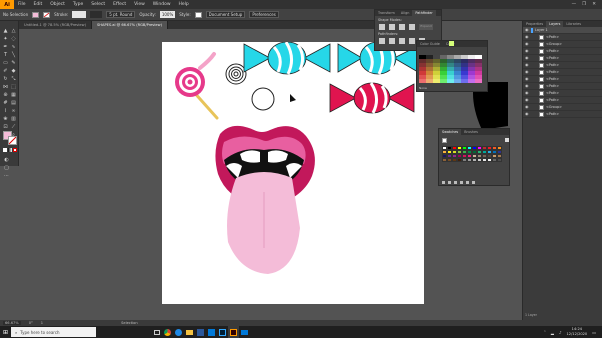  I want to click on menu-edit: Edit, so click(38, 4).